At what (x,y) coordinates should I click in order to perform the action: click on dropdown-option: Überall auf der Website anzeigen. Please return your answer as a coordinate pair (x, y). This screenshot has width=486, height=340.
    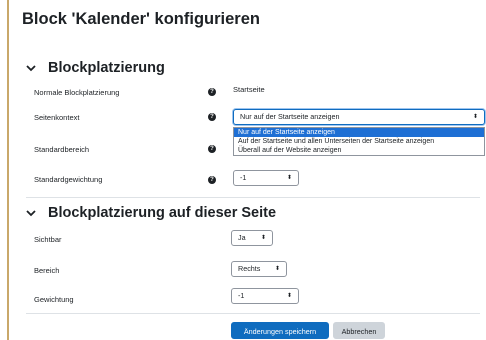
    Looking at the image, I should click on (359, 150).